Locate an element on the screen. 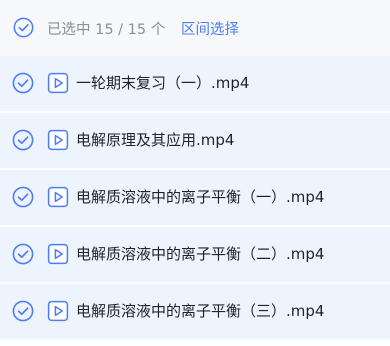 This screenshot has width=390, height=346. count-unit: 个 is located at coordinates (156, 30).